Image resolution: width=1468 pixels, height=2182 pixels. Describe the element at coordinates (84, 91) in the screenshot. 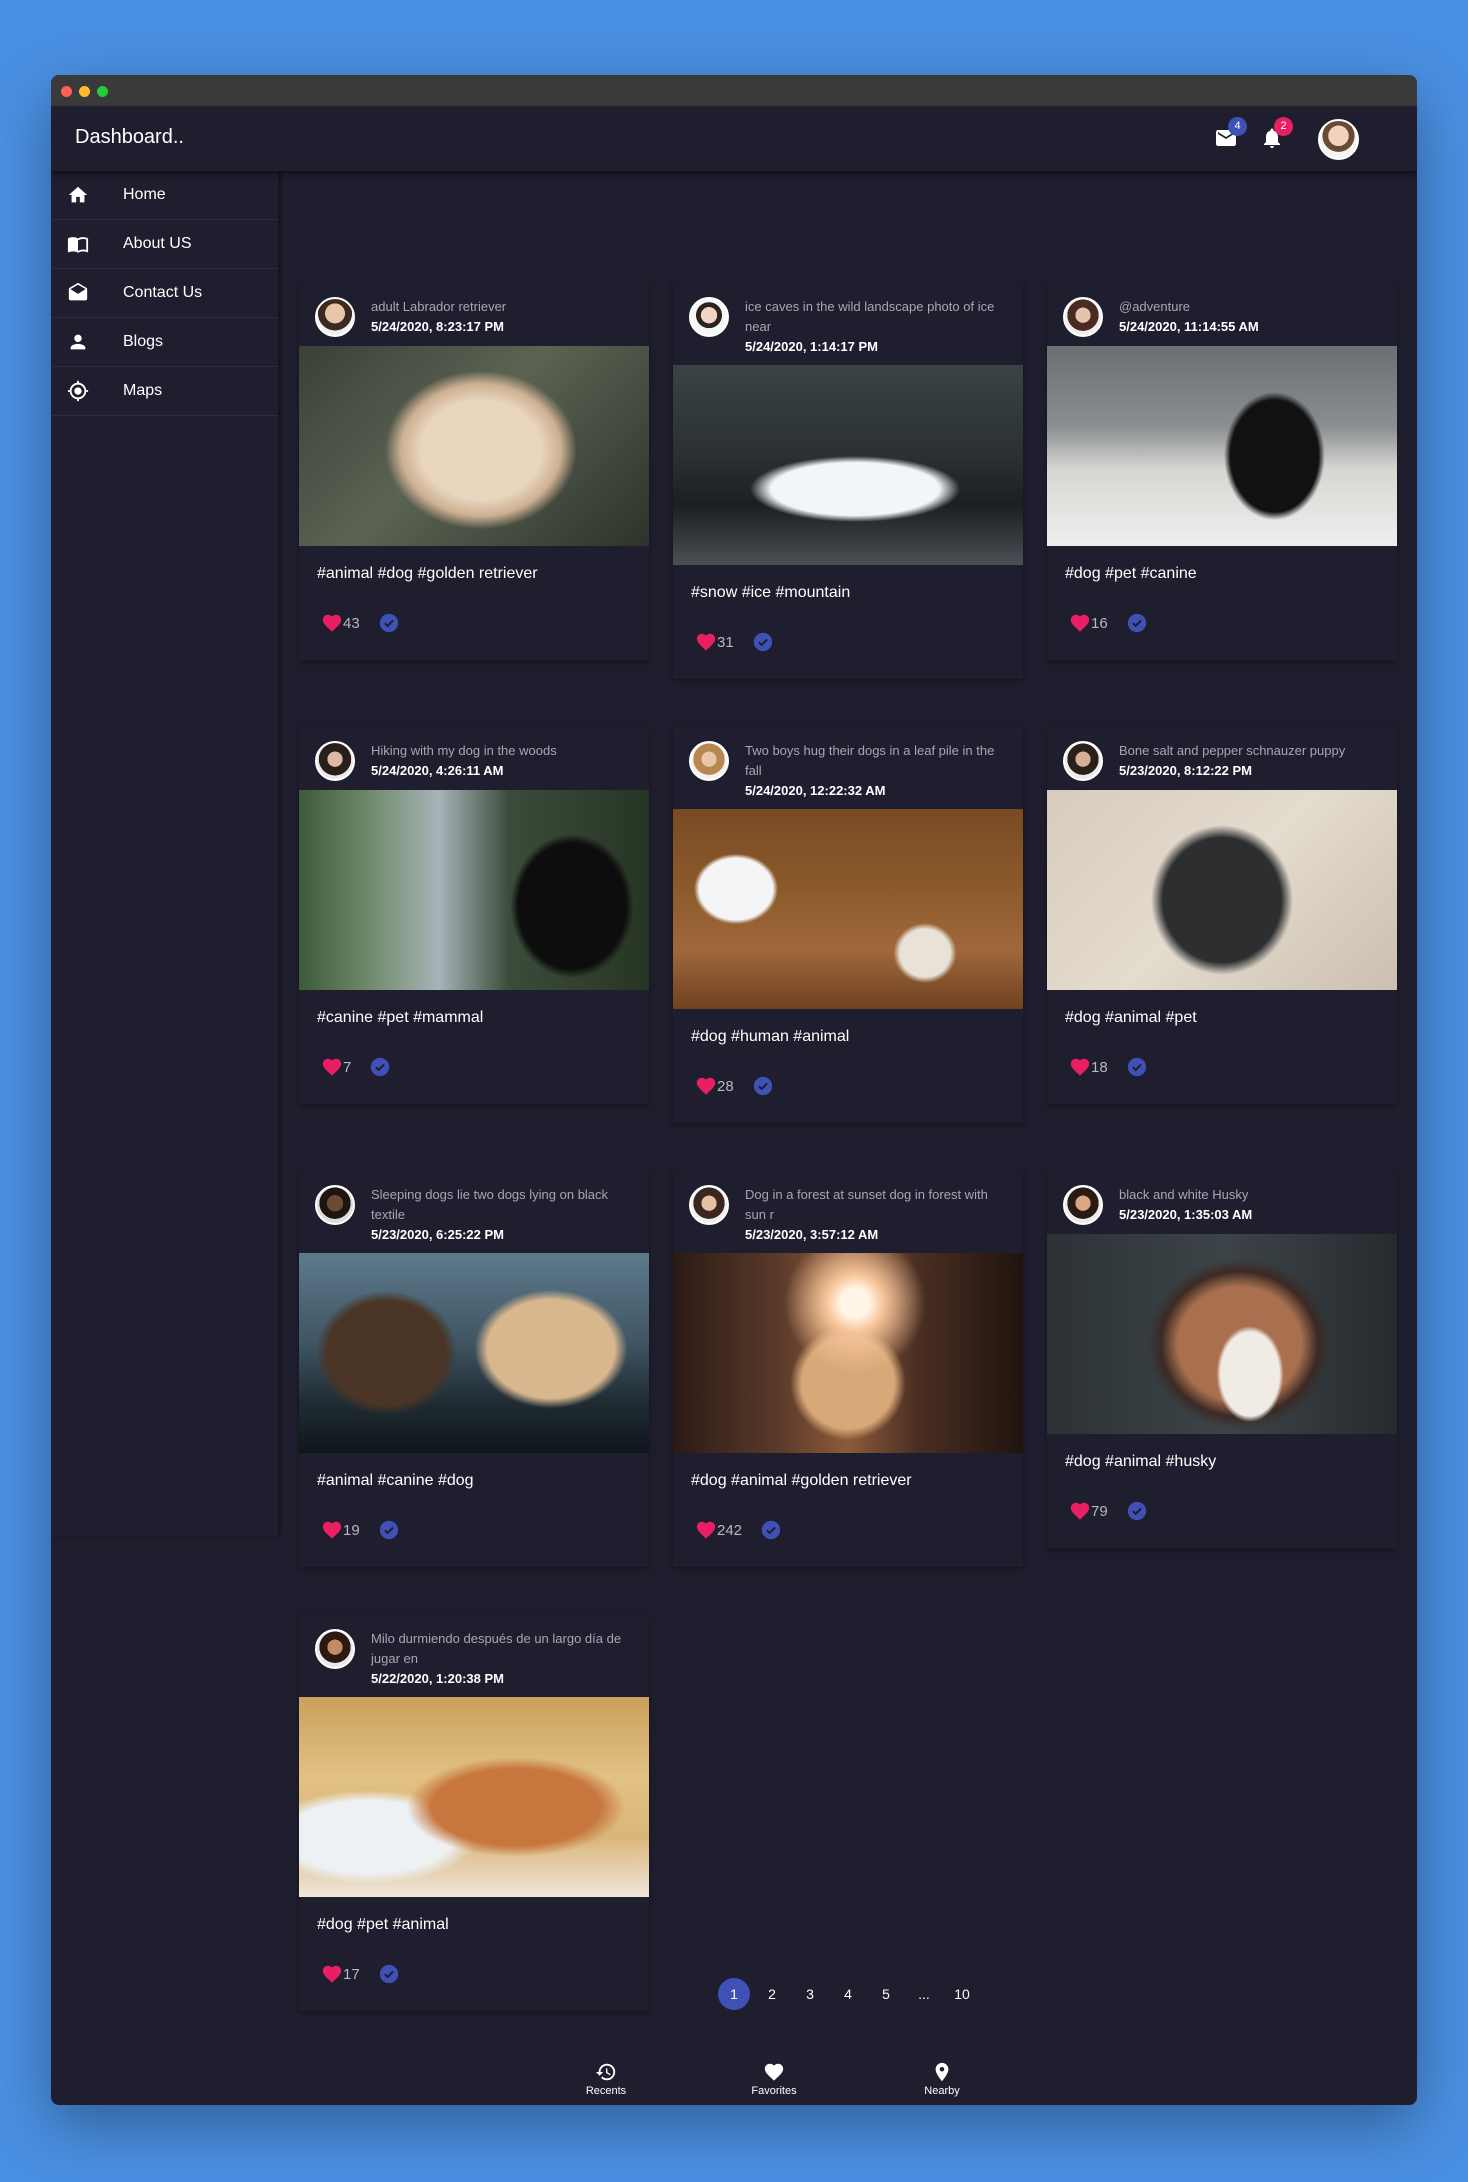

I see `window-minimize-button` at that location.